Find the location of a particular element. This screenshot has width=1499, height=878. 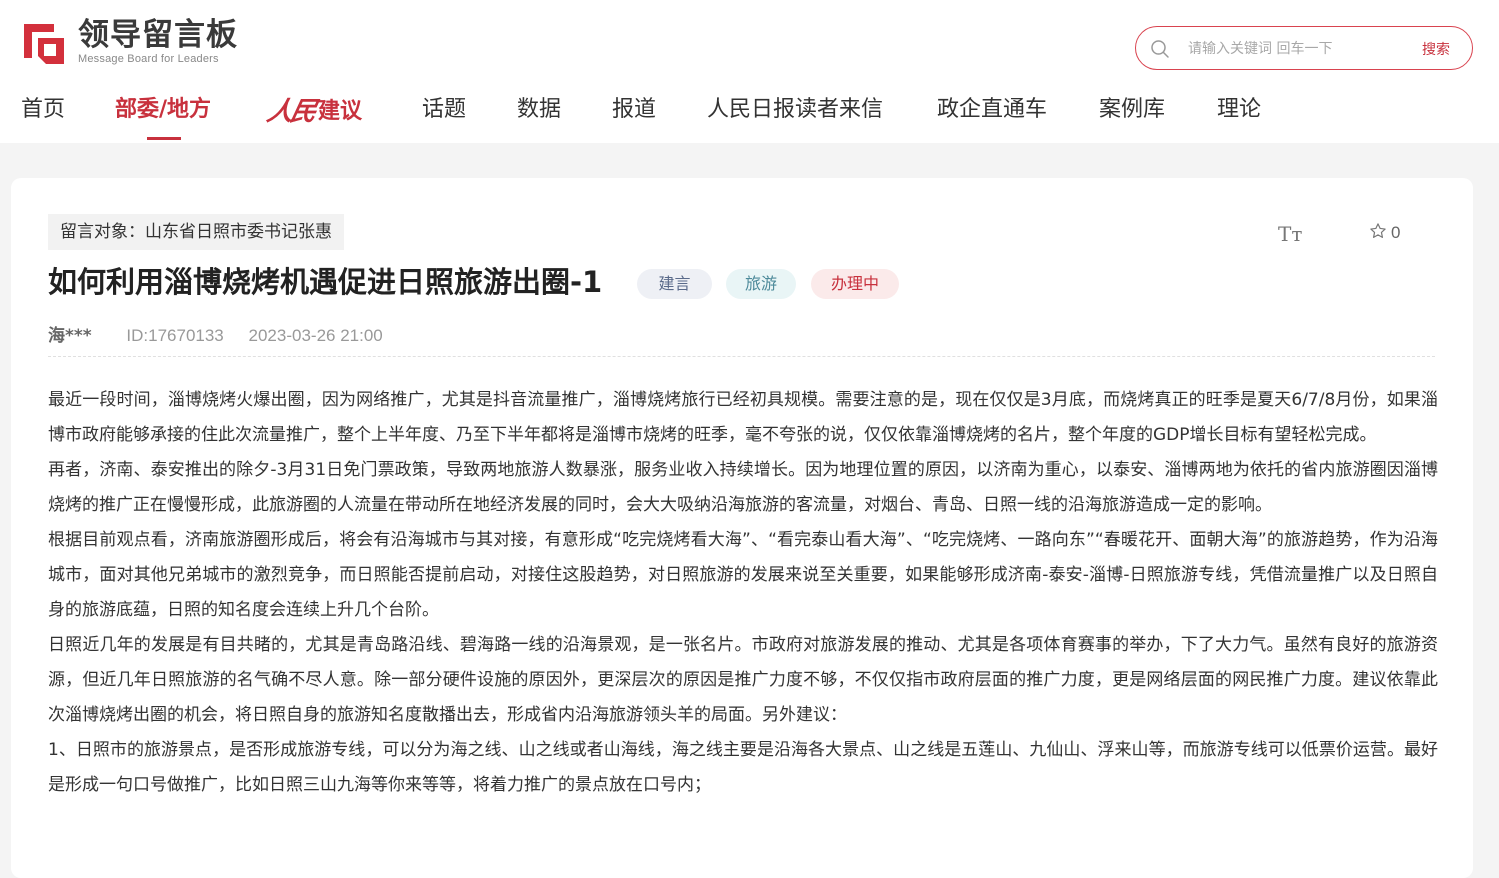

logo-mark-icon is located at coordinates (44, 42).